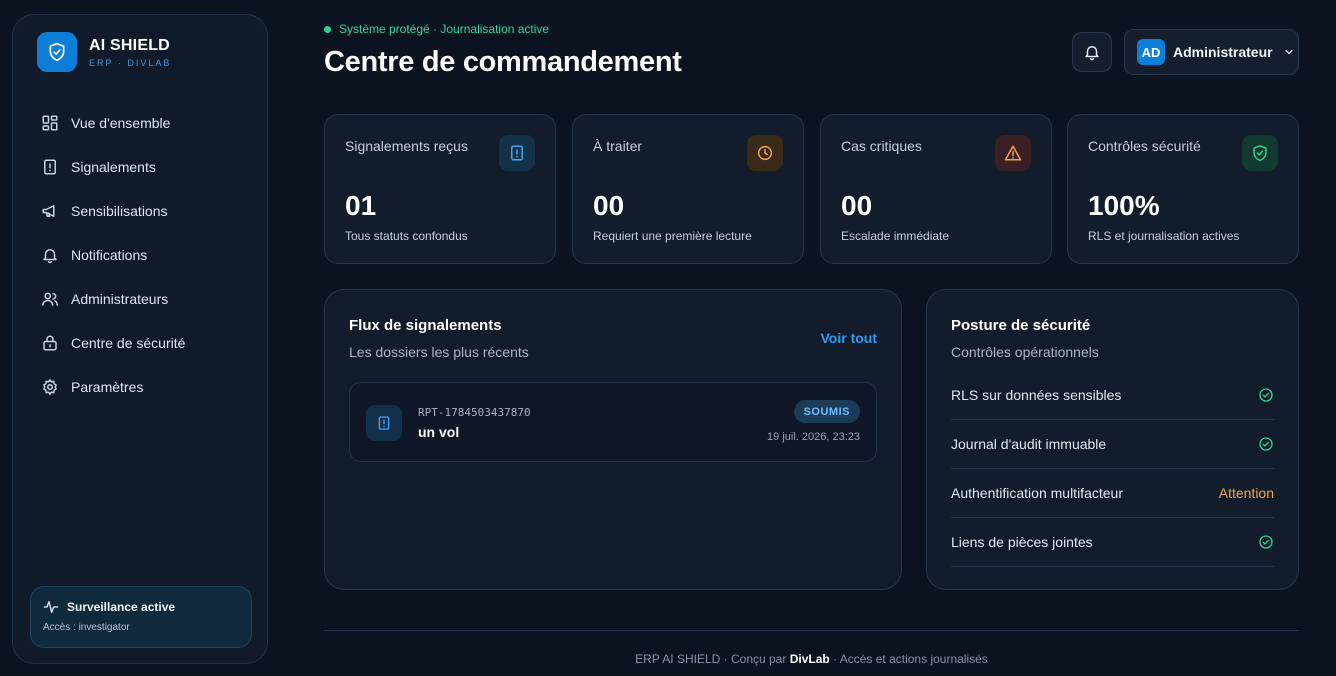 The width and height of the screenshot is (1336, 676). Describe the element at coordinates (107, 387) in the screenshot. I see `sidebar-item-label: Paramètres` at that location.